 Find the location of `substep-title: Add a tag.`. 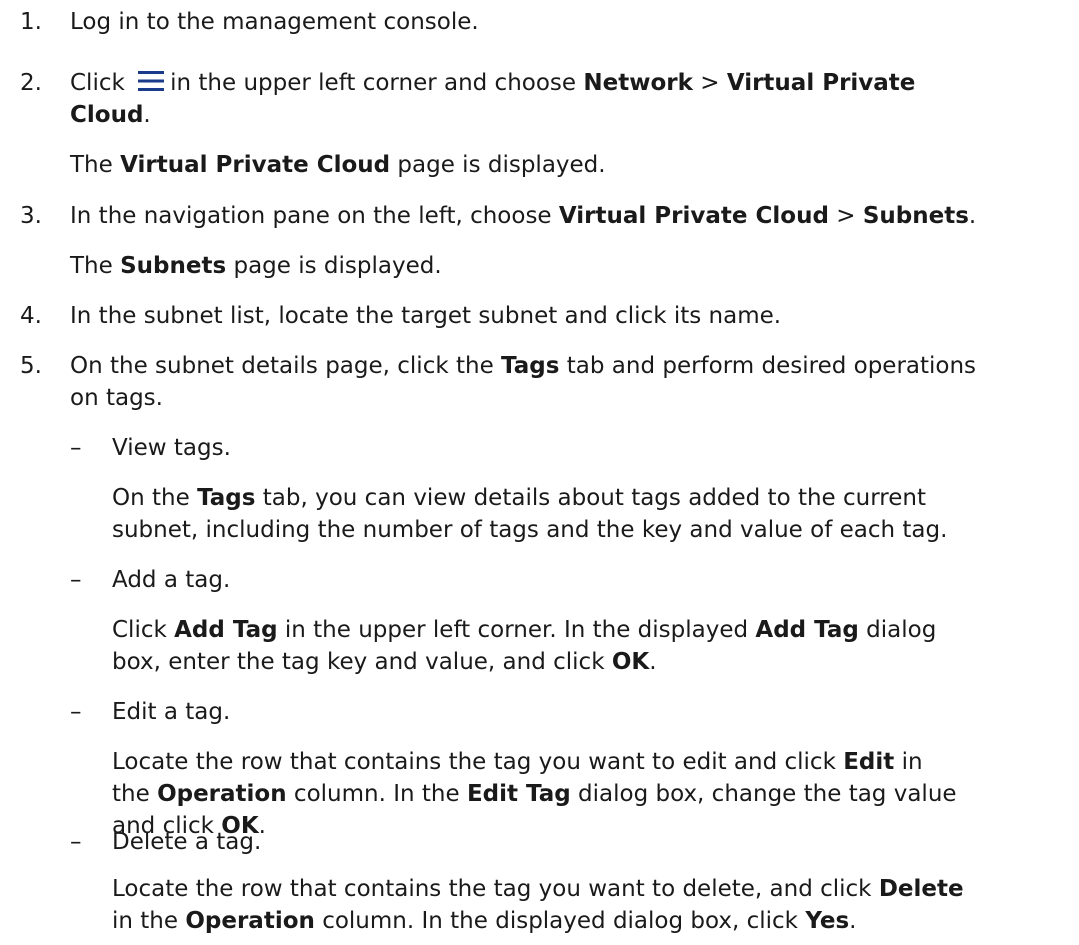

substep-title: Add a tag. is located at coordinates (171, 580).